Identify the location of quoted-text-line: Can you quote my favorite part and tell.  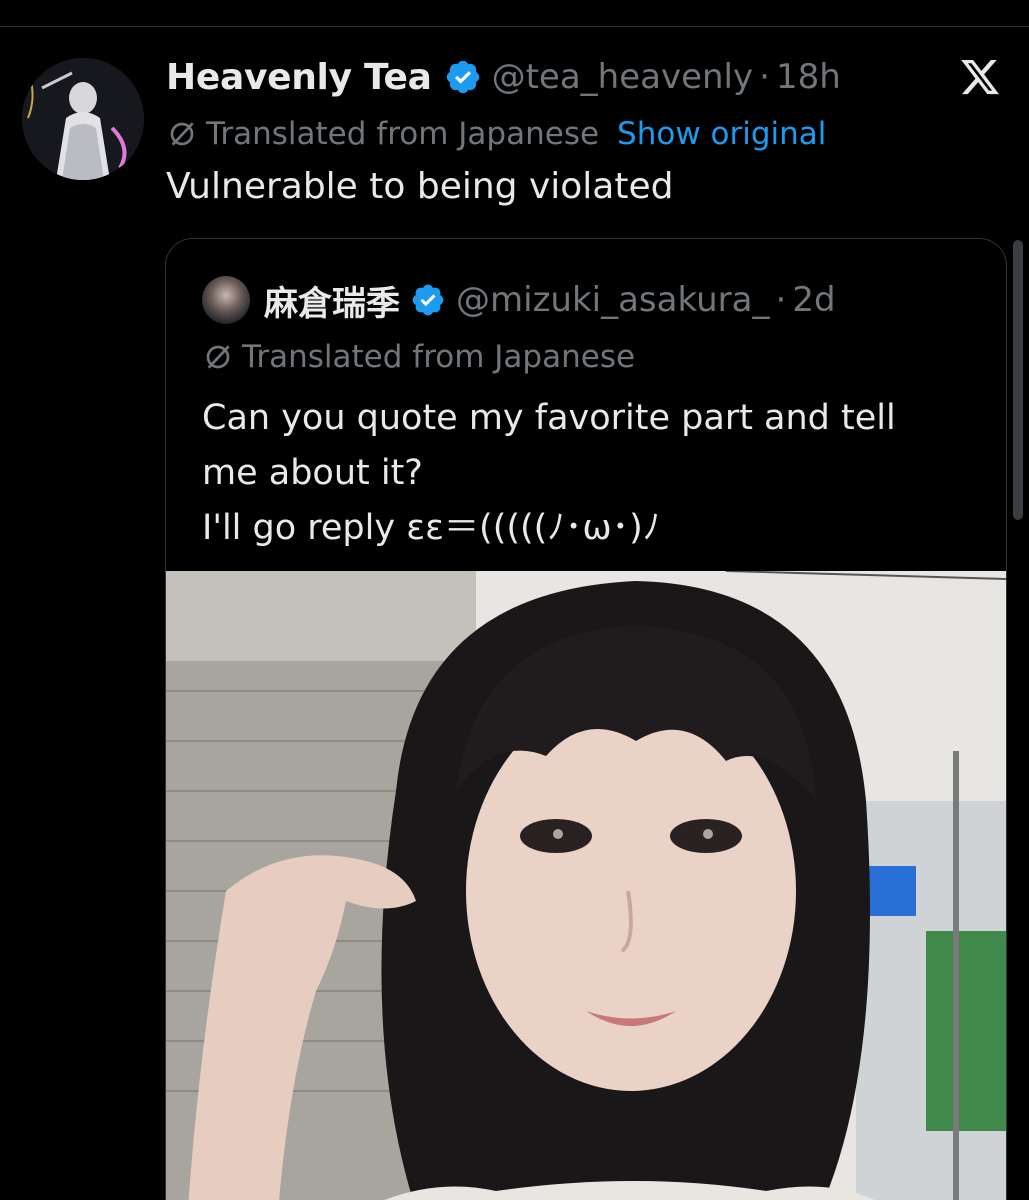
(549, 418).